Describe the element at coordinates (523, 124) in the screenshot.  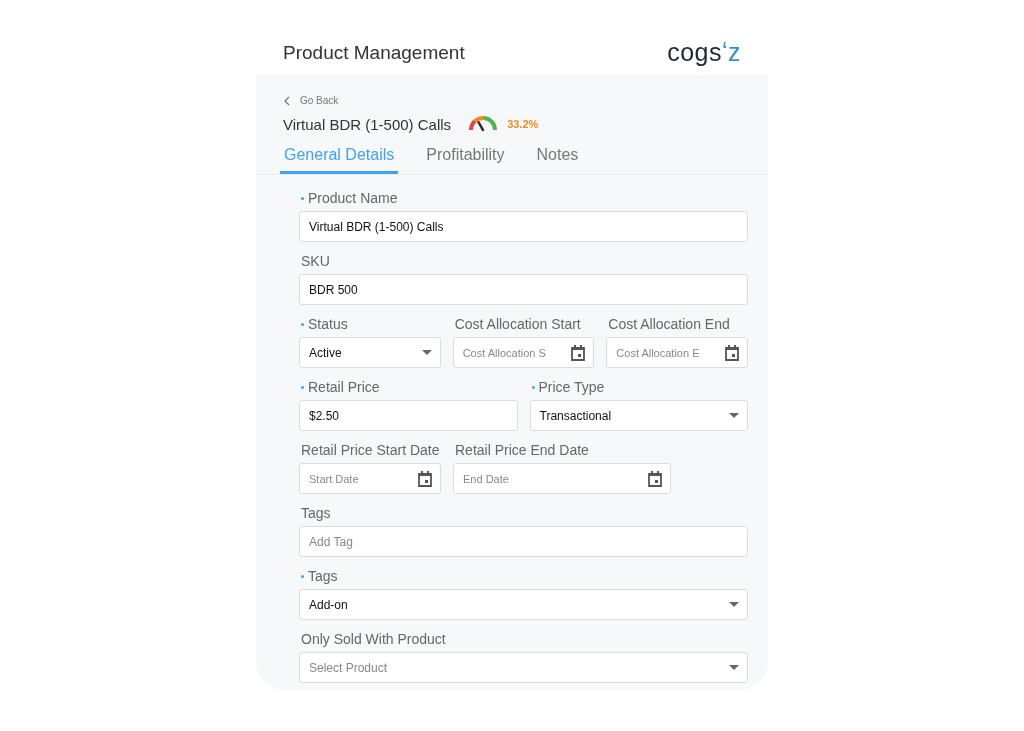
I see `margin-percent: 33.2%` at that location.